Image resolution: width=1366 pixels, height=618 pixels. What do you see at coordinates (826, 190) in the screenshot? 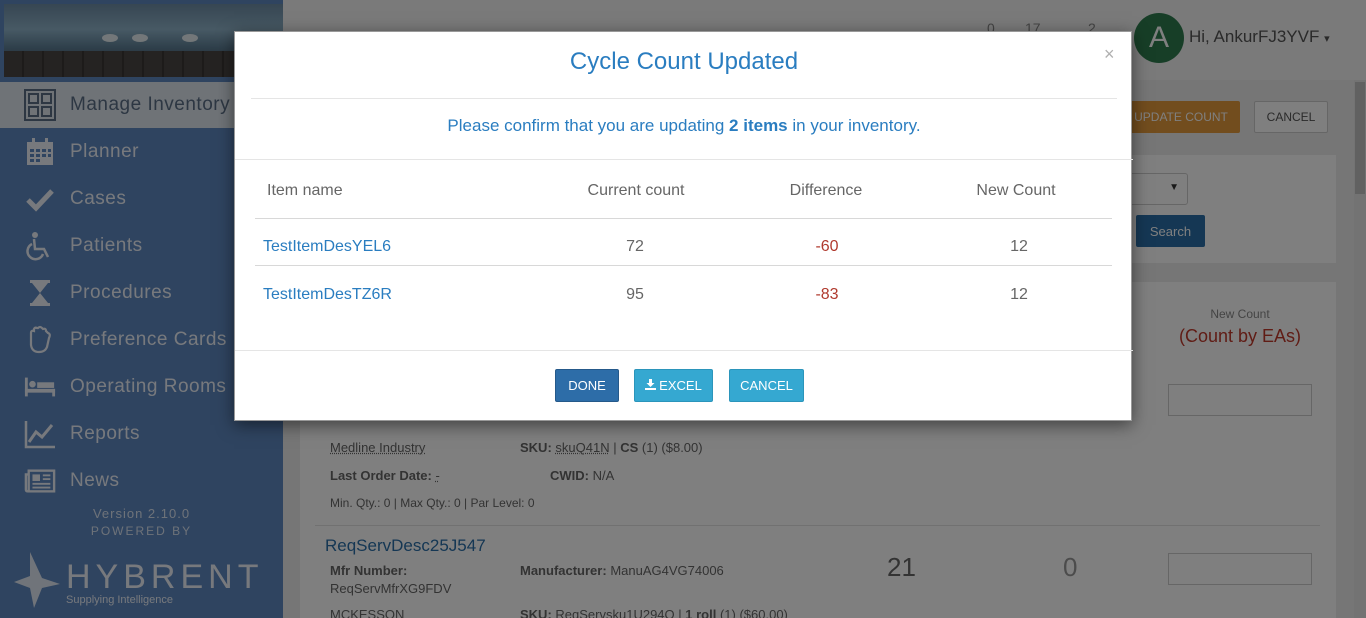
I see `column-header-difference: Difference` at bounding box center [826, 190].